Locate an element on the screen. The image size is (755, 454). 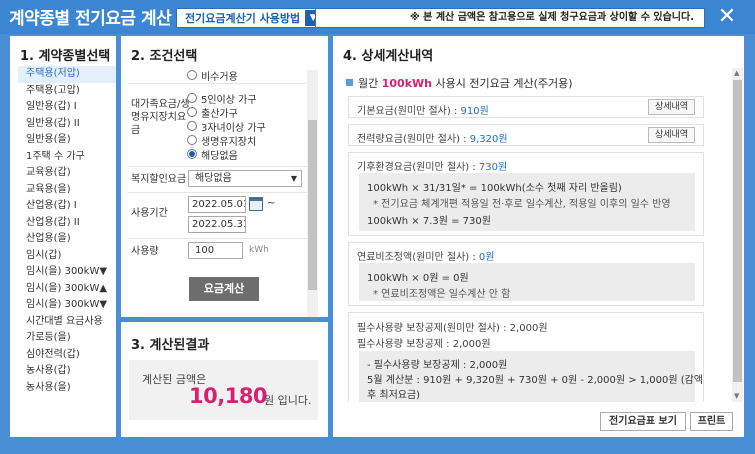
climate-formula-line: 100kWh × 7.3원 = 730원 is located at coordinates (429, 221).